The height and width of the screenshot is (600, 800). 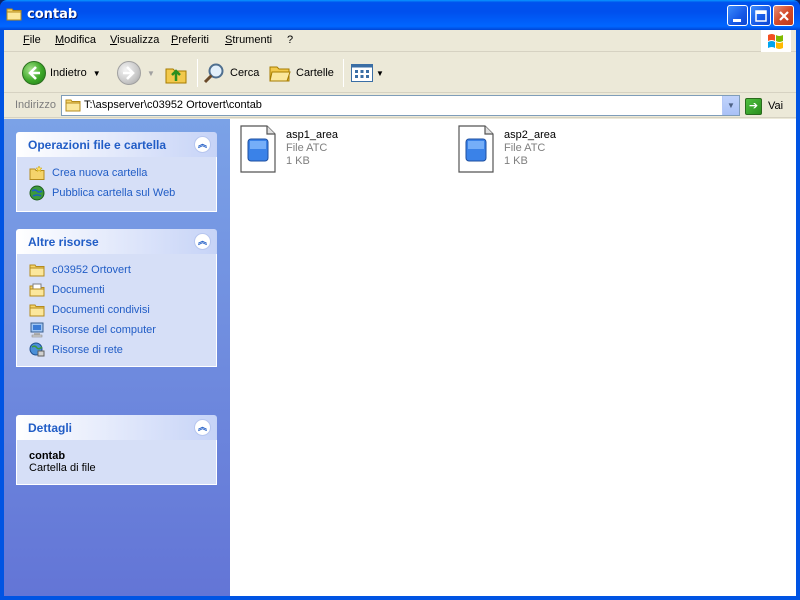 I want to click on windows-flag-icon, so click(x=775, y=41).